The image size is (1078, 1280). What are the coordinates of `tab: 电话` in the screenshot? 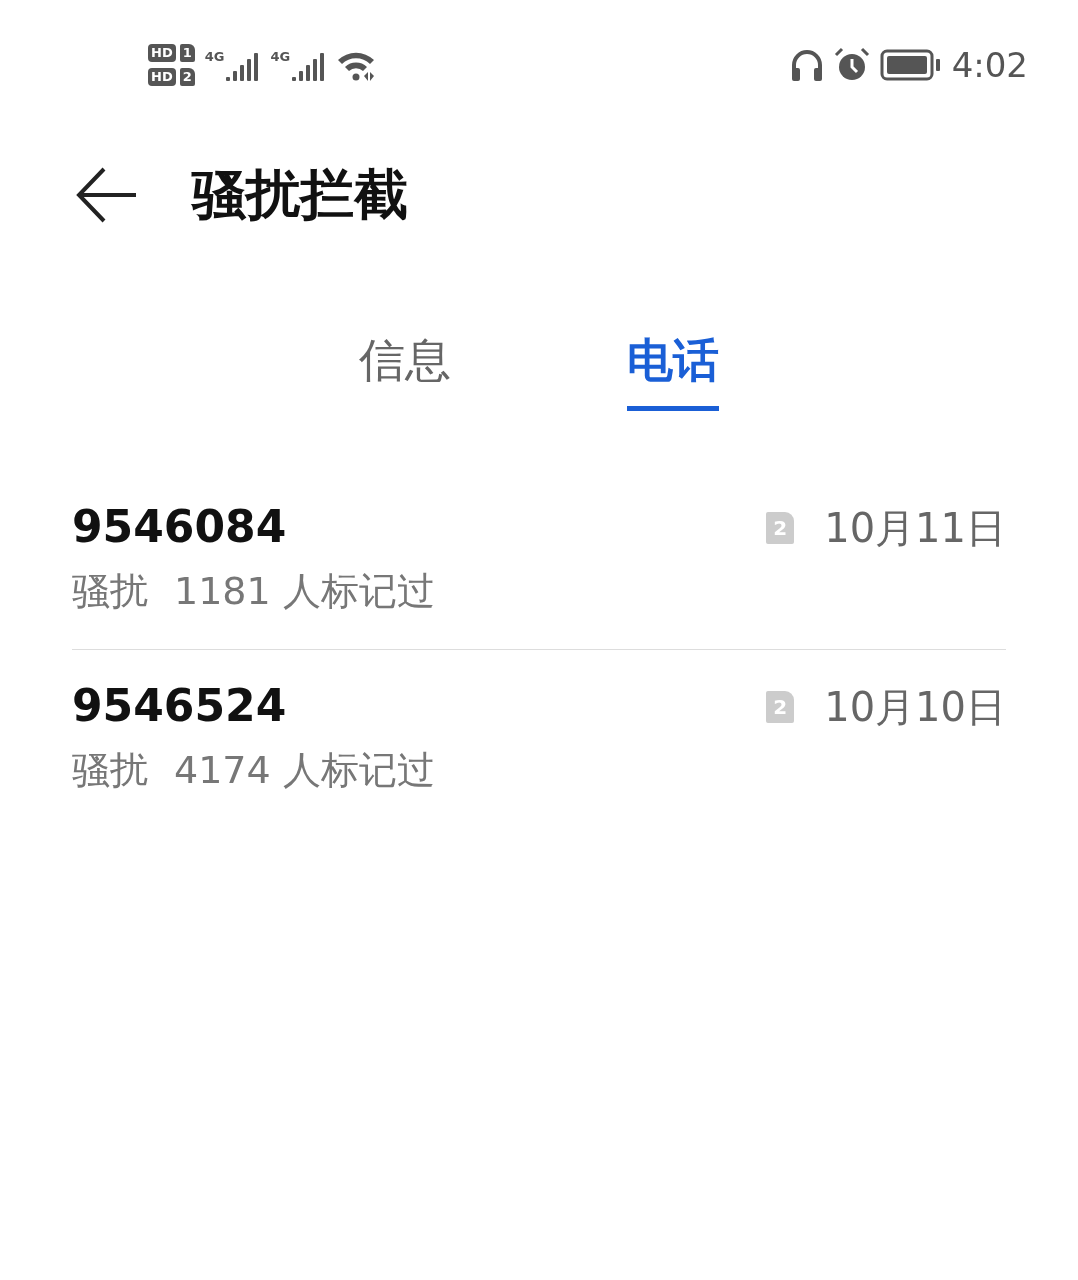 It's located at (673, 370).